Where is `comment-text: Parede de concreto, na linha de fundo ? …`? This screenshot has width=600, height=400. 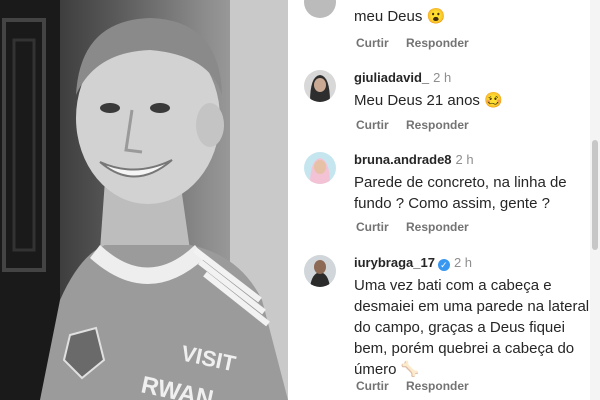 comment-text: Parede de concreto, na linha de fundo ? … is located at coordinates (460, 193).